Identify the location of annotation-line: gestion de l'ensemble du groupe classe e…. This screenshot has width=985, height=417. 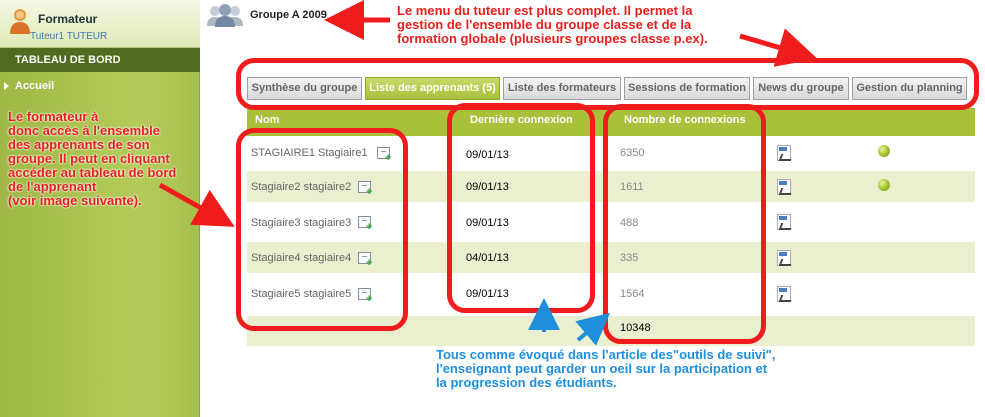
(544, 24).